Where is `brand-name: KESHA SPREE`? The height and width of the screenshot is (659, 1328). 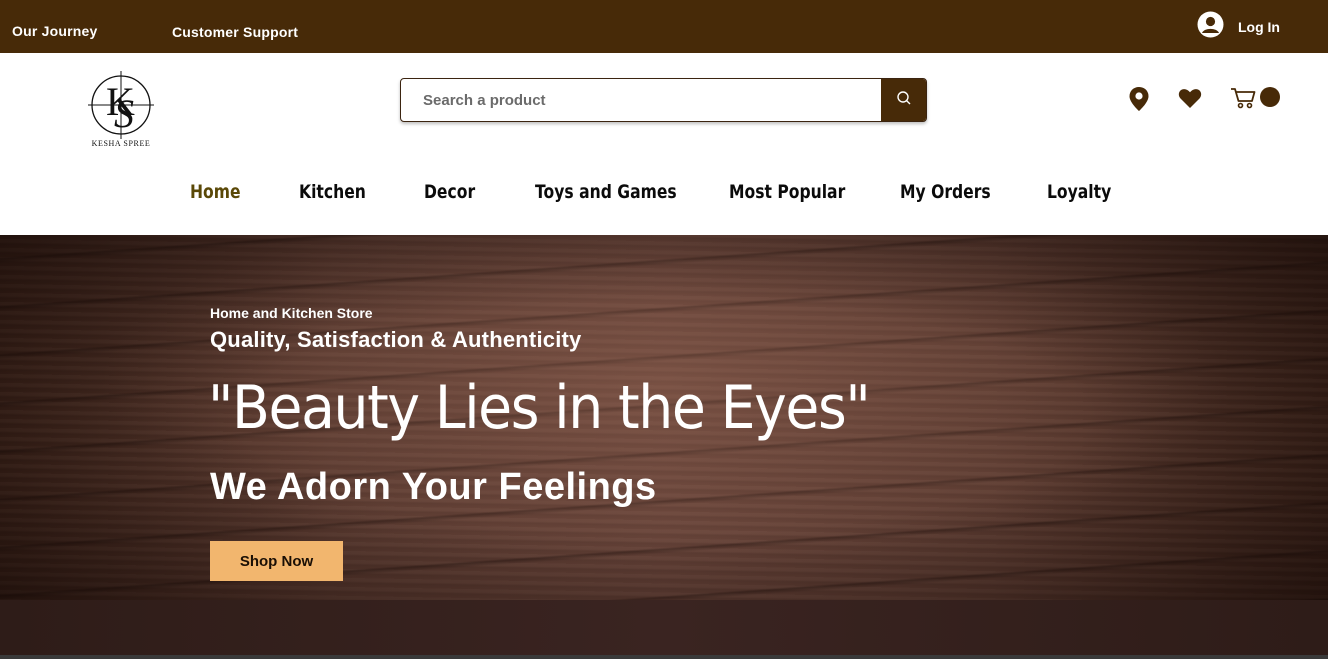
brand-name: KESHA SPREE is located at coordinates (121, 143).